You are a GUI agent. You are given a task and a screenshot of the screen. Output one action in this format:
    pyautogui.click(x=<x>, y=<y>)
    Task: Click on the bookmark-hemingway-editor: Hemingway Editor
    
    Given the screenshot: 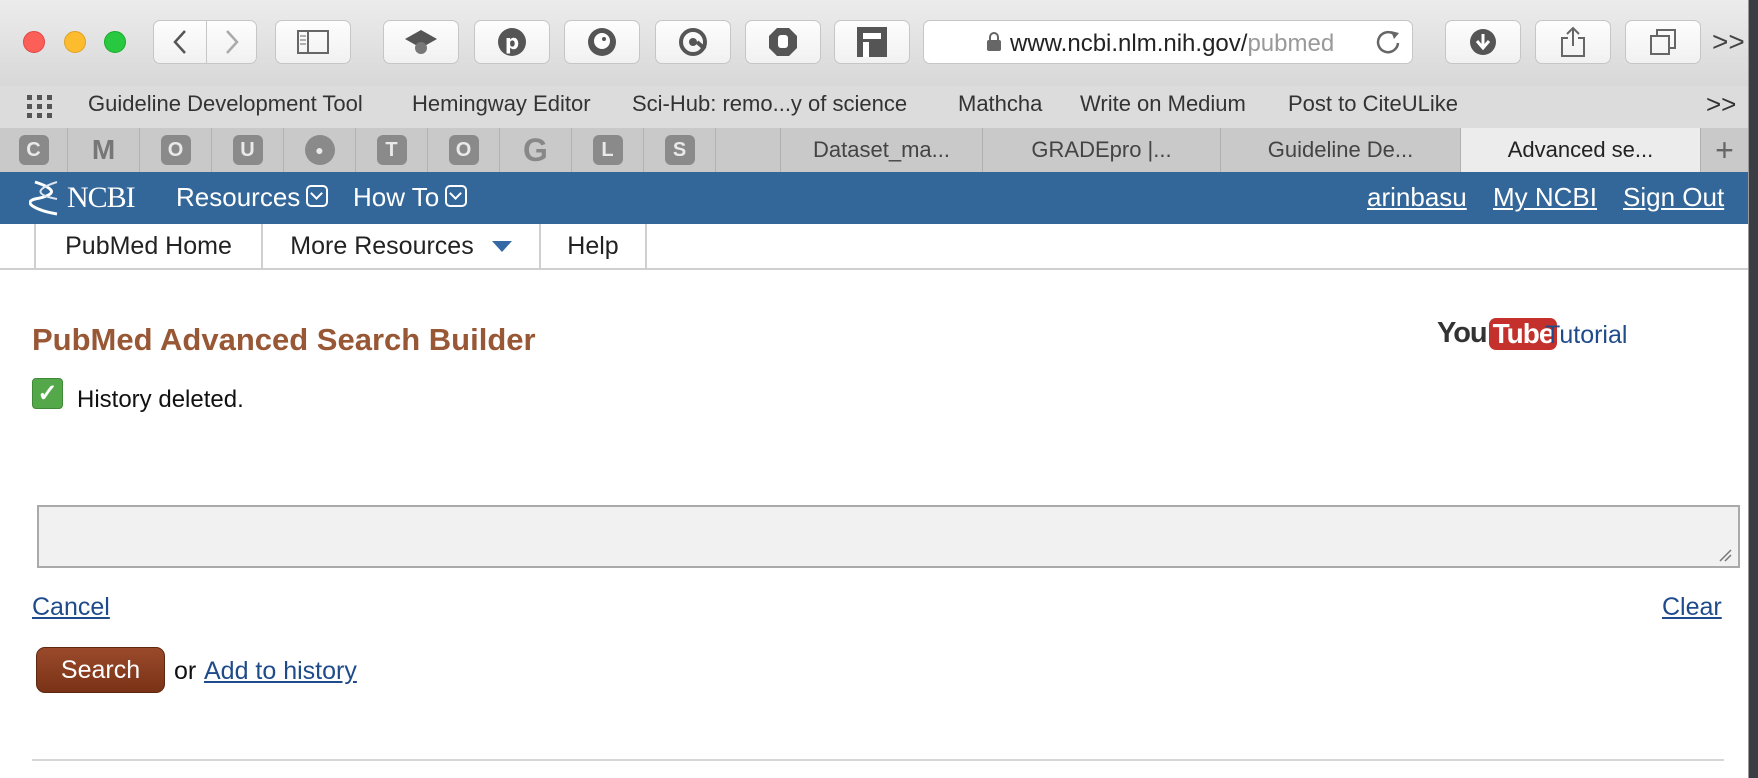 What is the action you would take?
    pyautogui.click(x=501, y=104)
    